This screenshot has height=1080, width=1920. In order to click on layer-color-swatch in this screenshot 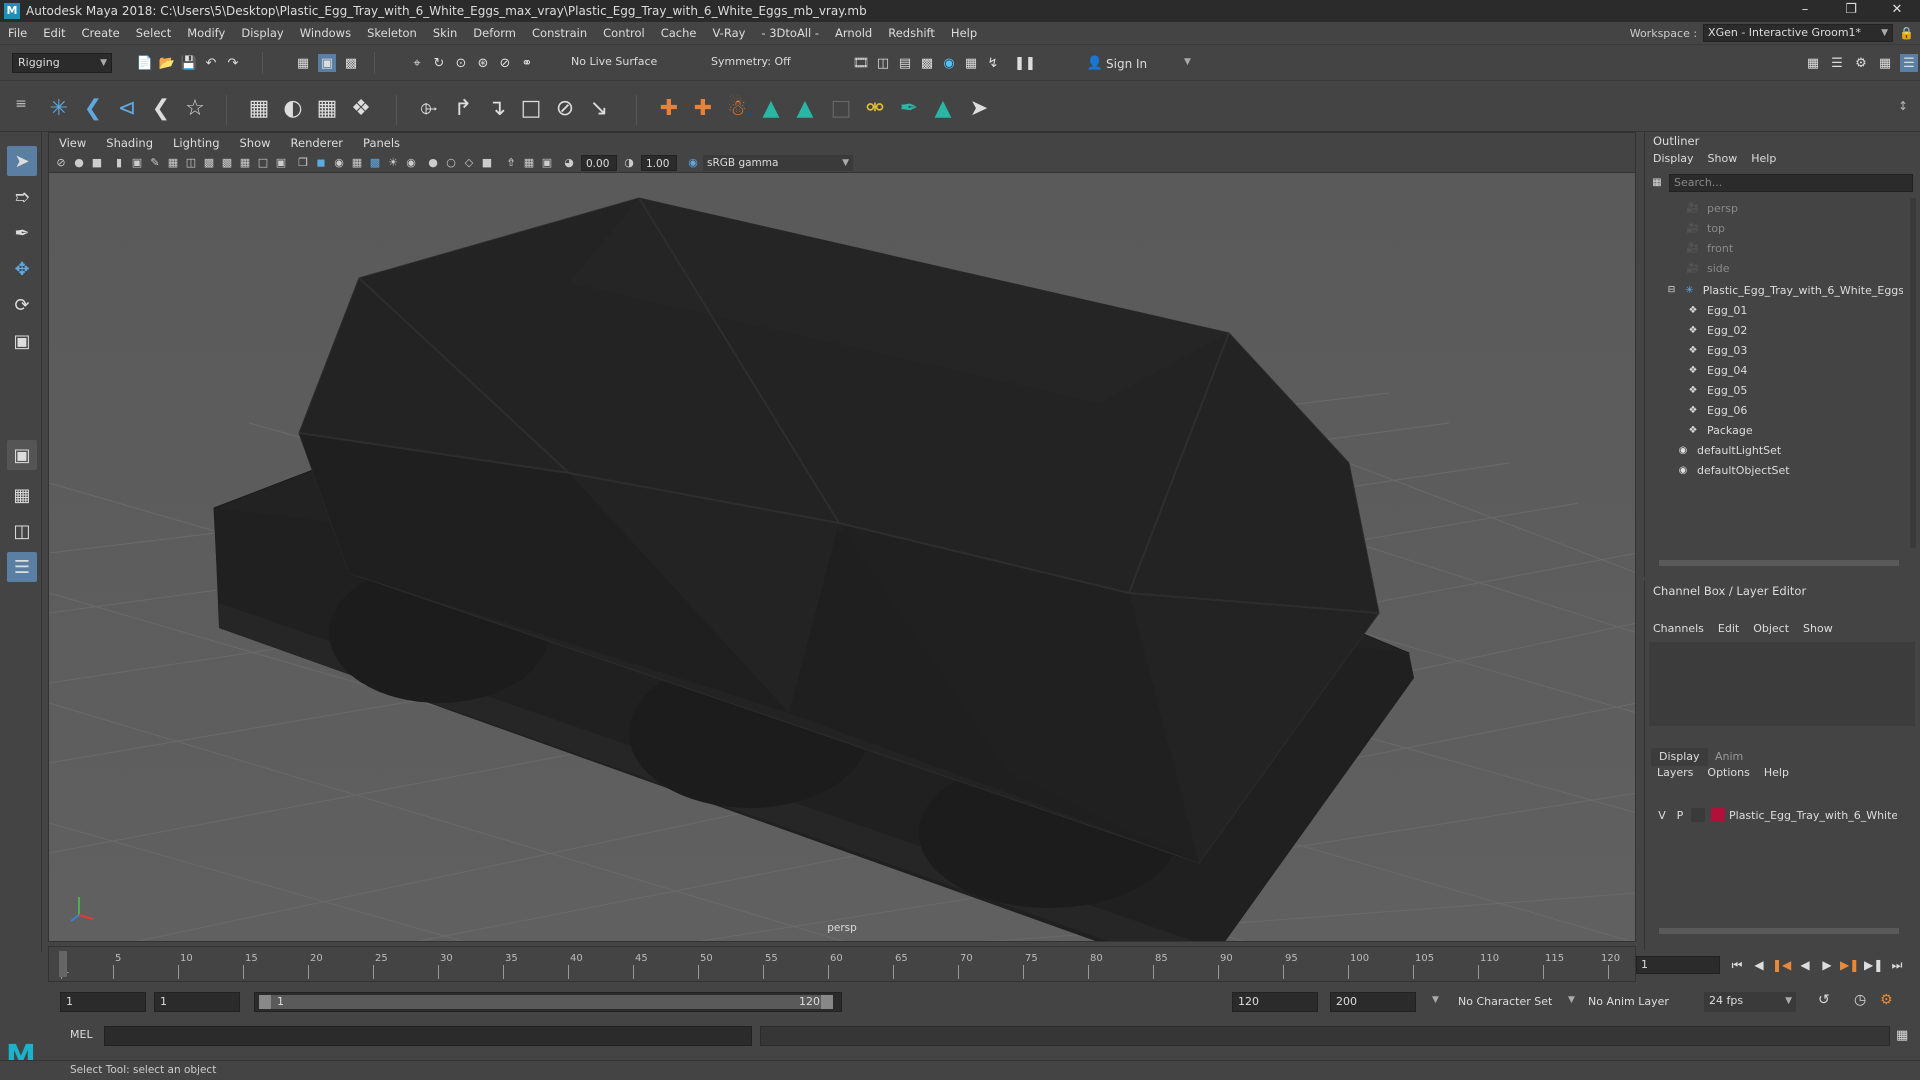, I will do `click(1718, 815)`.